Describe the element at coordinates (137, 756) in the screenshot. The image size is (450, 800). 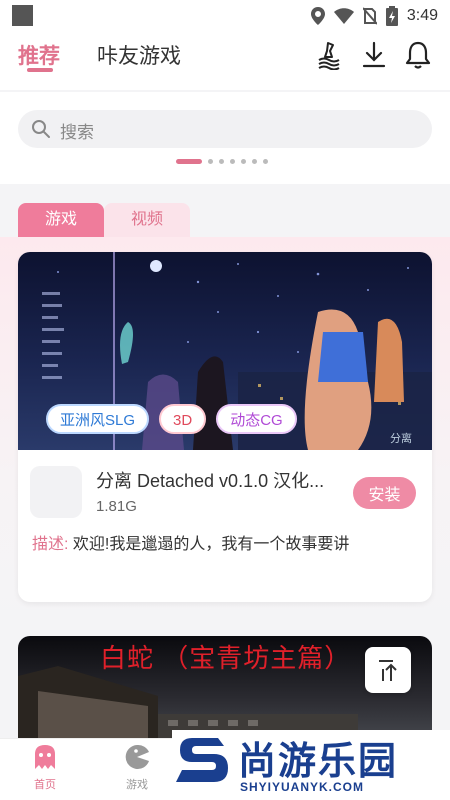
I see `pacman-icon` at that location.